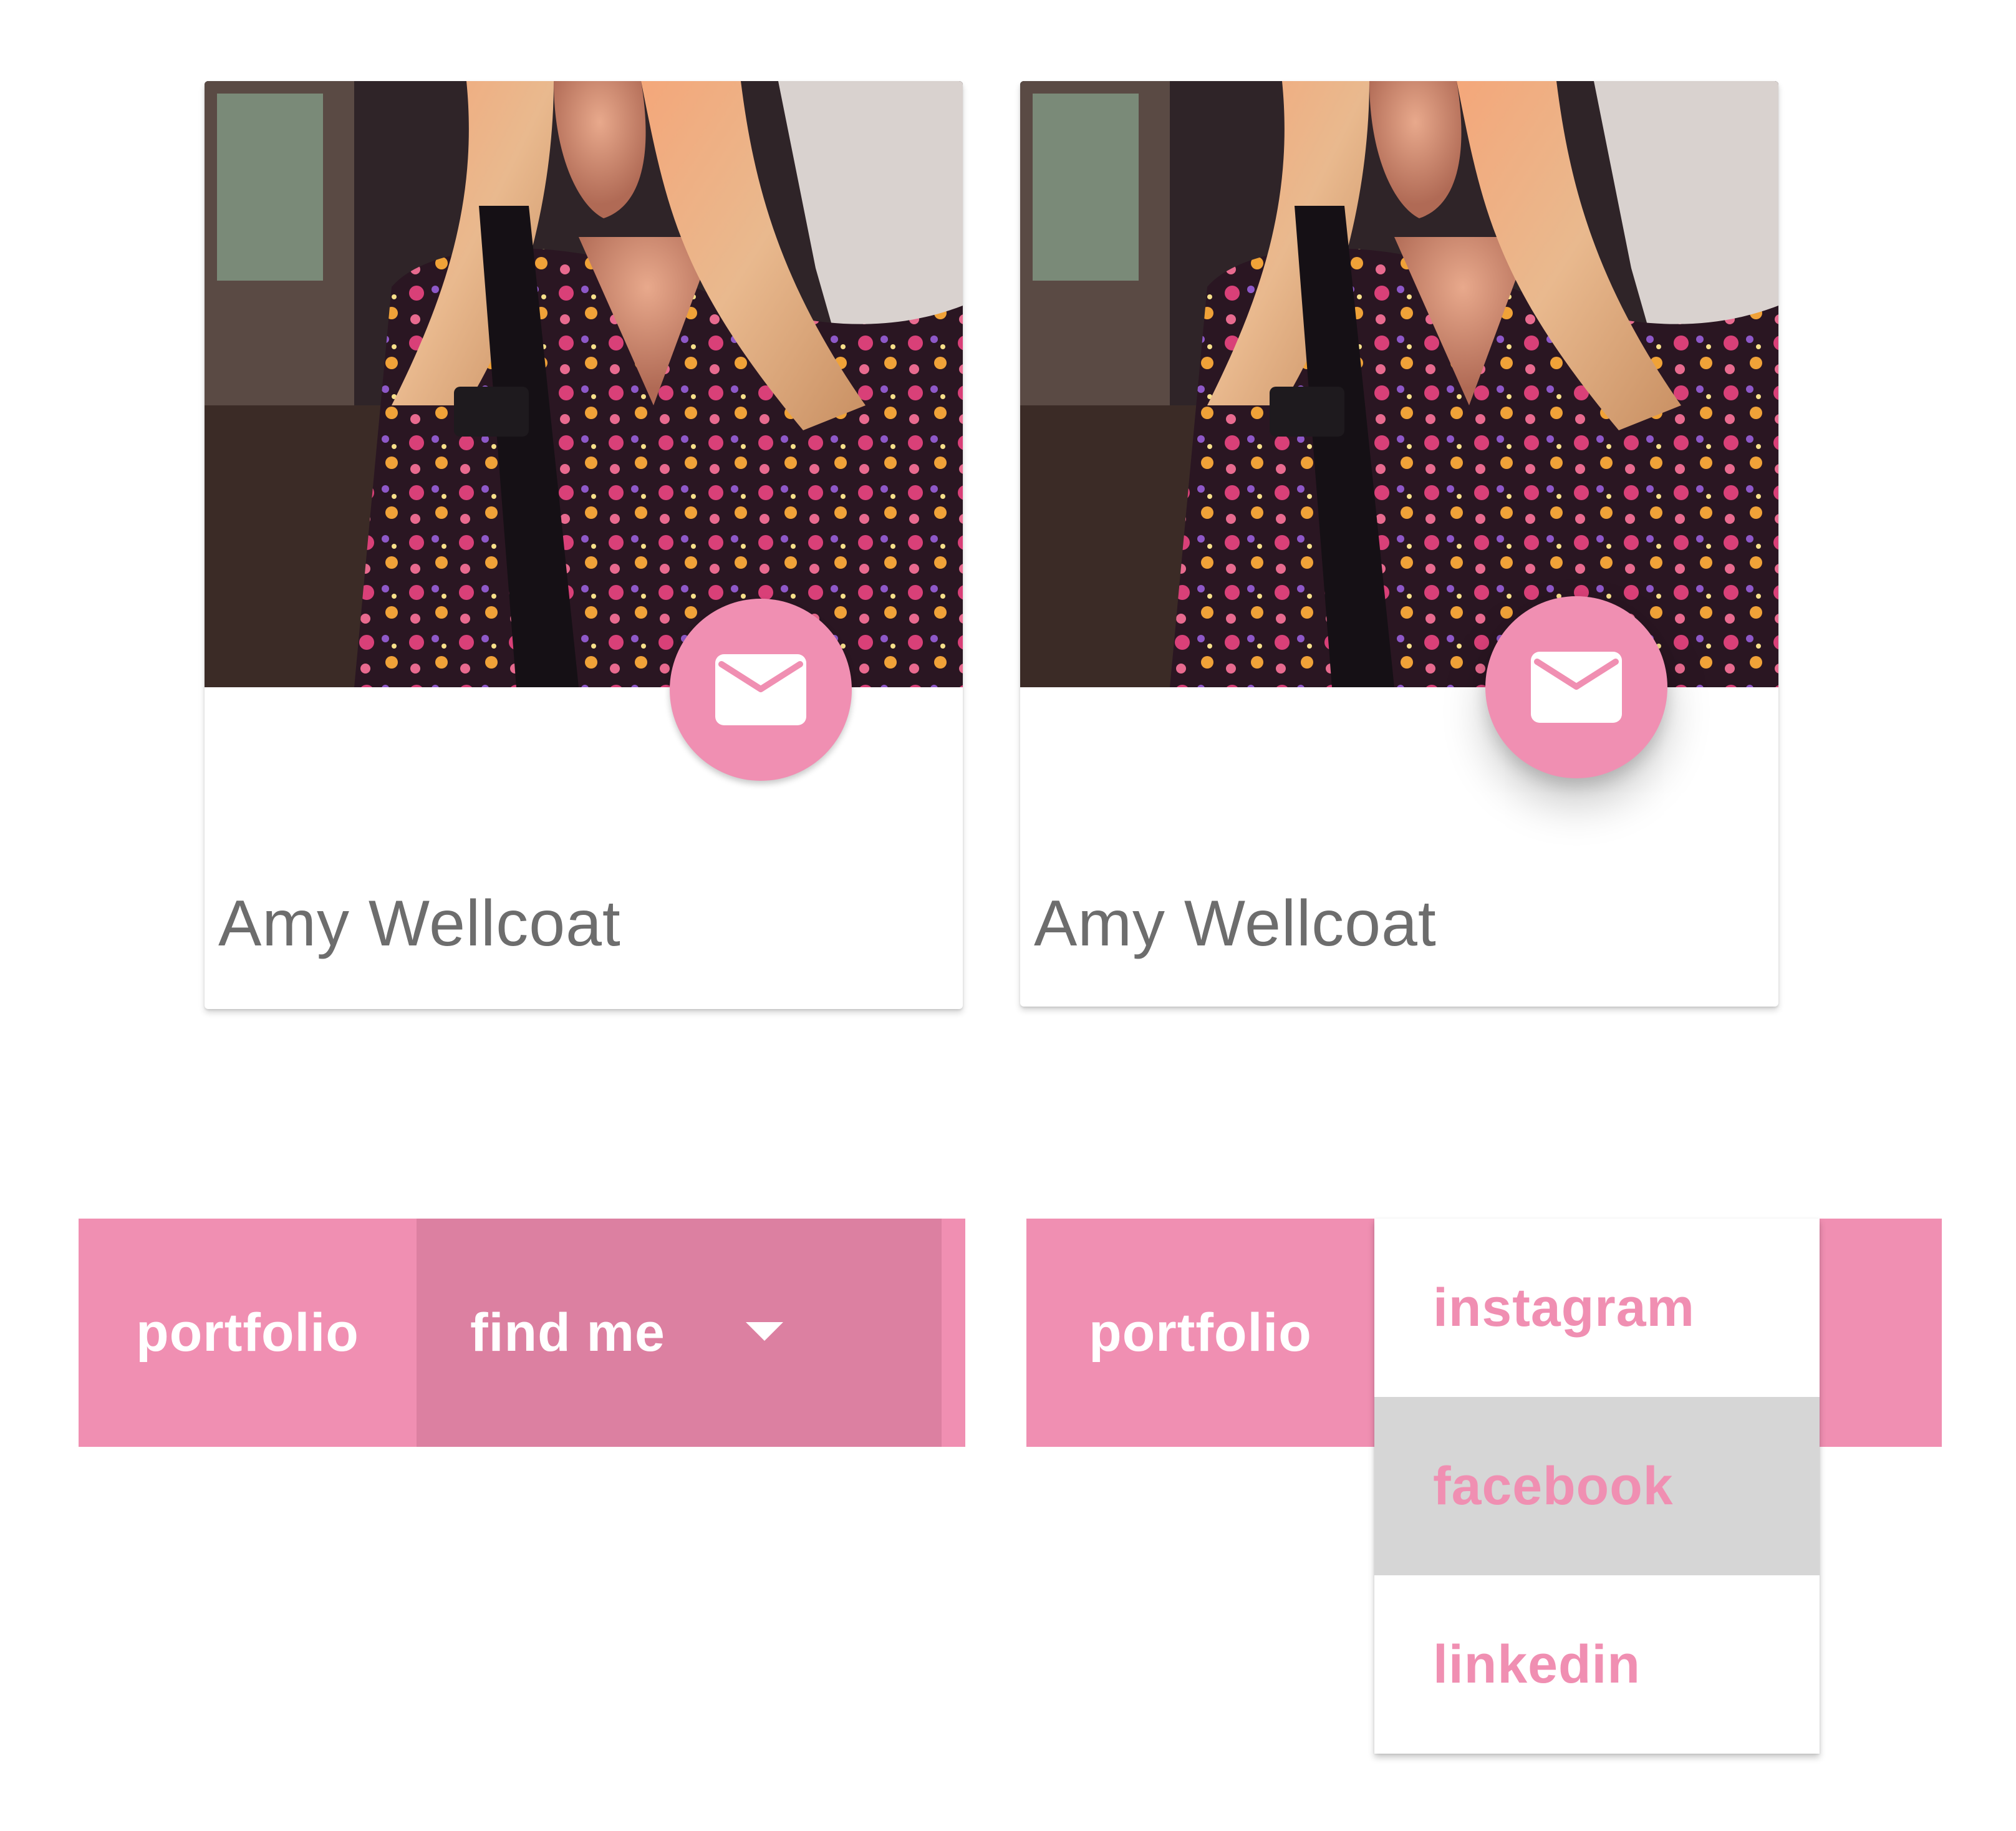  I want to click on dropdown-item-instagram: instagram, so click(1597, 1308).